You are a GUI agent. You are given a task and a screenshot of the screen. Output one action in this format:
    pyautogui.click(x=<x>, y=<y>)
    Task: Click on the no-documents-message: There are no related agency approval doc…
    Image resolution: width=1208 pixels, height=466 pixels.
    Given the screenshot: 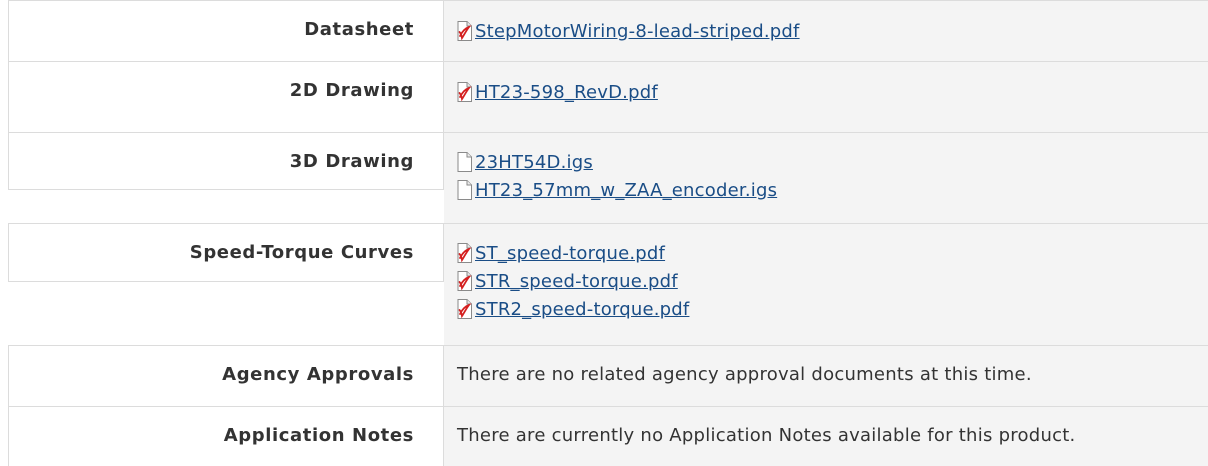 What is the action you would take?
    pyautogui.click(x=744, y=374)
    